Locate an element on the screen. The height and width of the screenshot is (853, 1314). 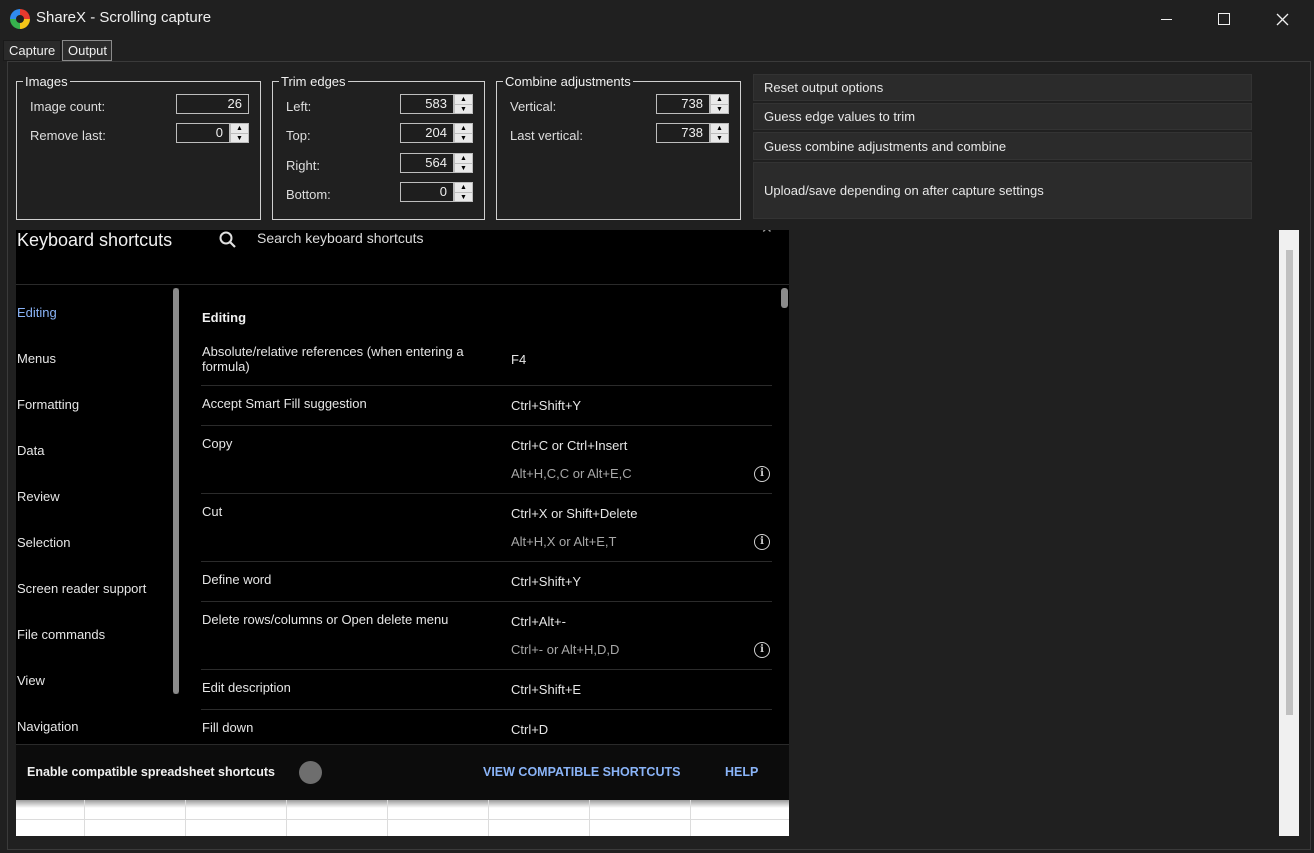
maximize-button is located at coordinates (1224, 19).